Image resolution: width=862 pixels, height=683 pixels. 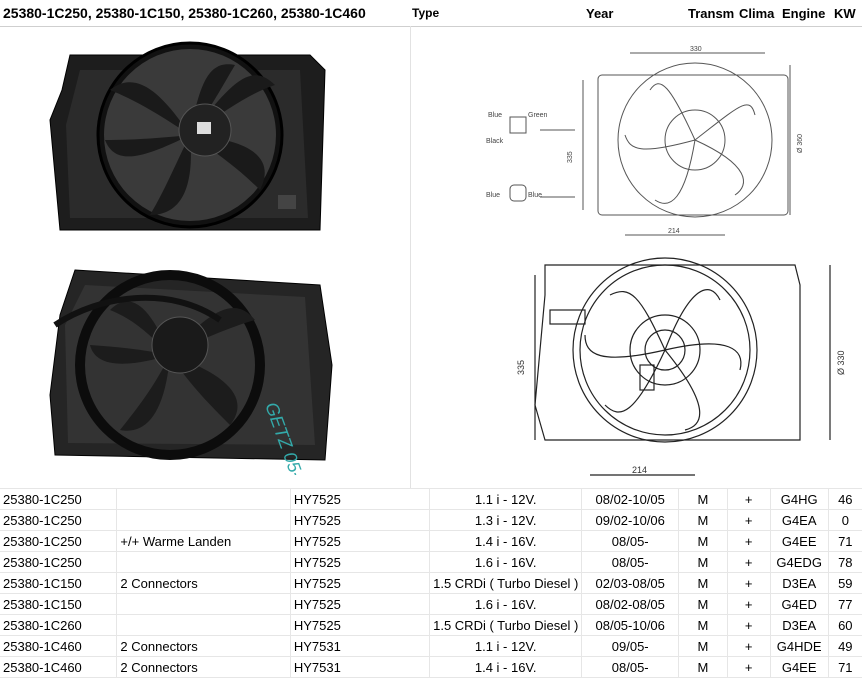 What do you see at coordinates (203, 541) in the screenshot?
I see `note-cell: +/+ Warme Landen` at bounding box center [203, 541].